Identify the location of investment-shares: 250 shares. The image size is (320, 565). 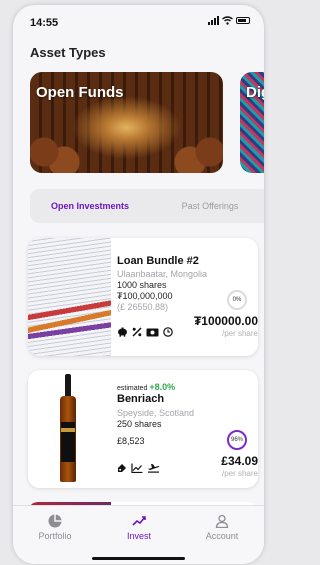
(139, 424).